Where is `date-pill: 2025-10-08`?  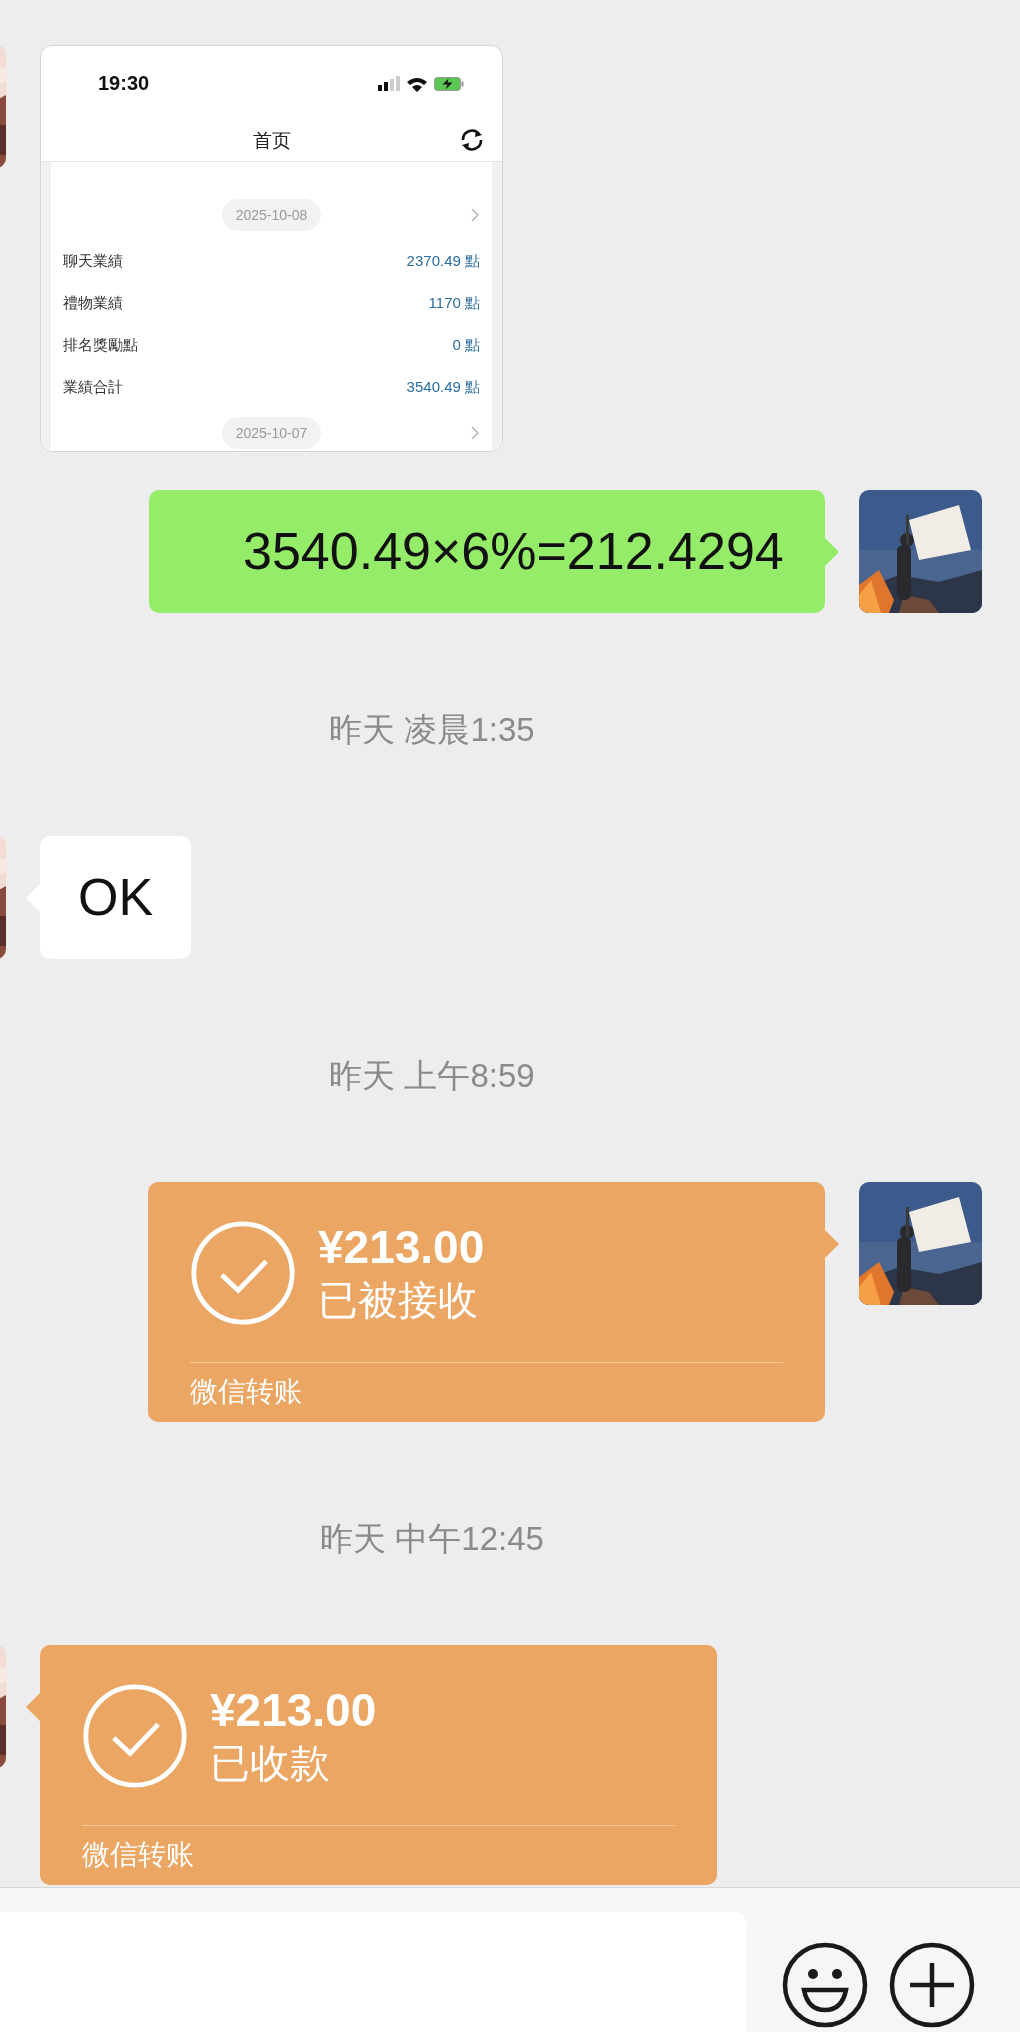 date-pill: 2025-10-08 is located at coordinates (271, 215).